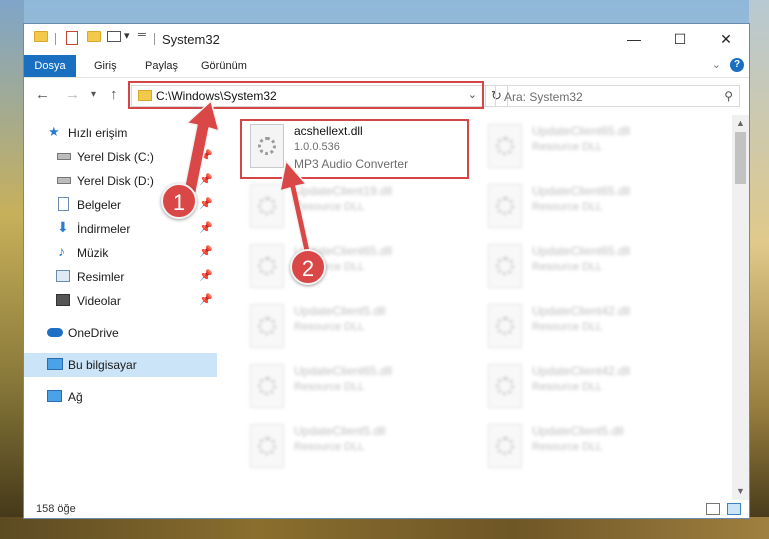  I want to click on view-icon, so click(114, 36).